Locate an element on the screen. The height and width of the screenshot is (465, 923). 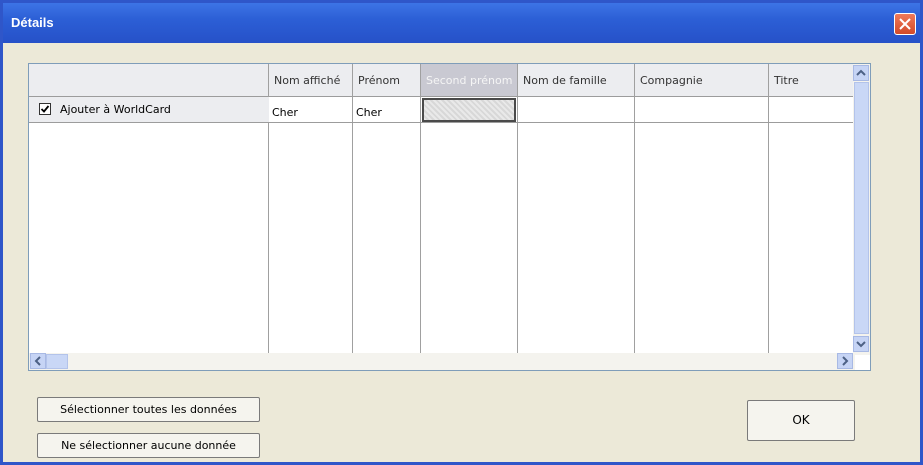
cell-display-name: Cher is located at coordinates (285, 112).